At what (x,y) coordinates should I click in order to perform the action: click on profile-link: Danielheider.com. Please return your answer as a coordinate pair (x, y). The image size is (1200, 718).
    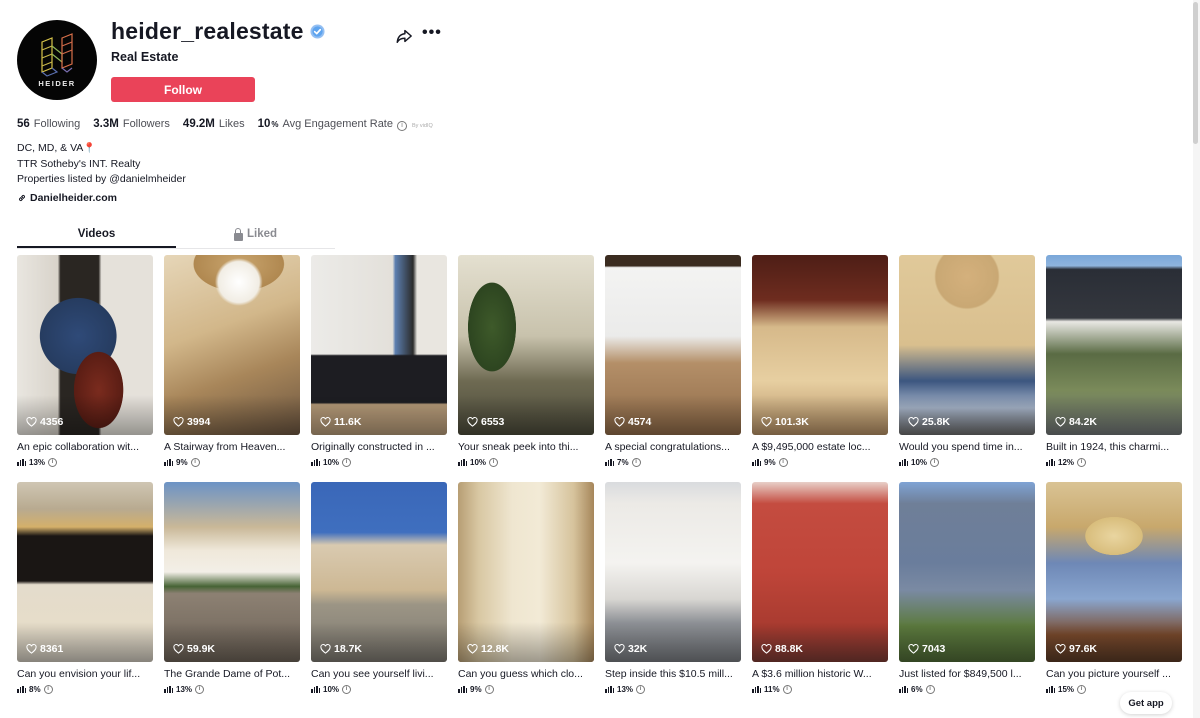
    Looking at the image, I should click on (67, 198).